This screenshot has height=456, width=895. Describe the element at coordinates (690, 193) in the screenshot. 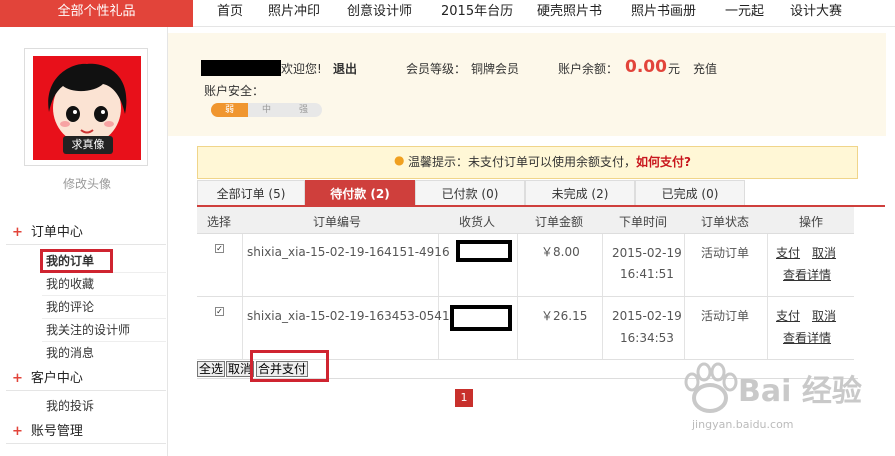

I see `tab-completed: 已完成 (0)` at that location.